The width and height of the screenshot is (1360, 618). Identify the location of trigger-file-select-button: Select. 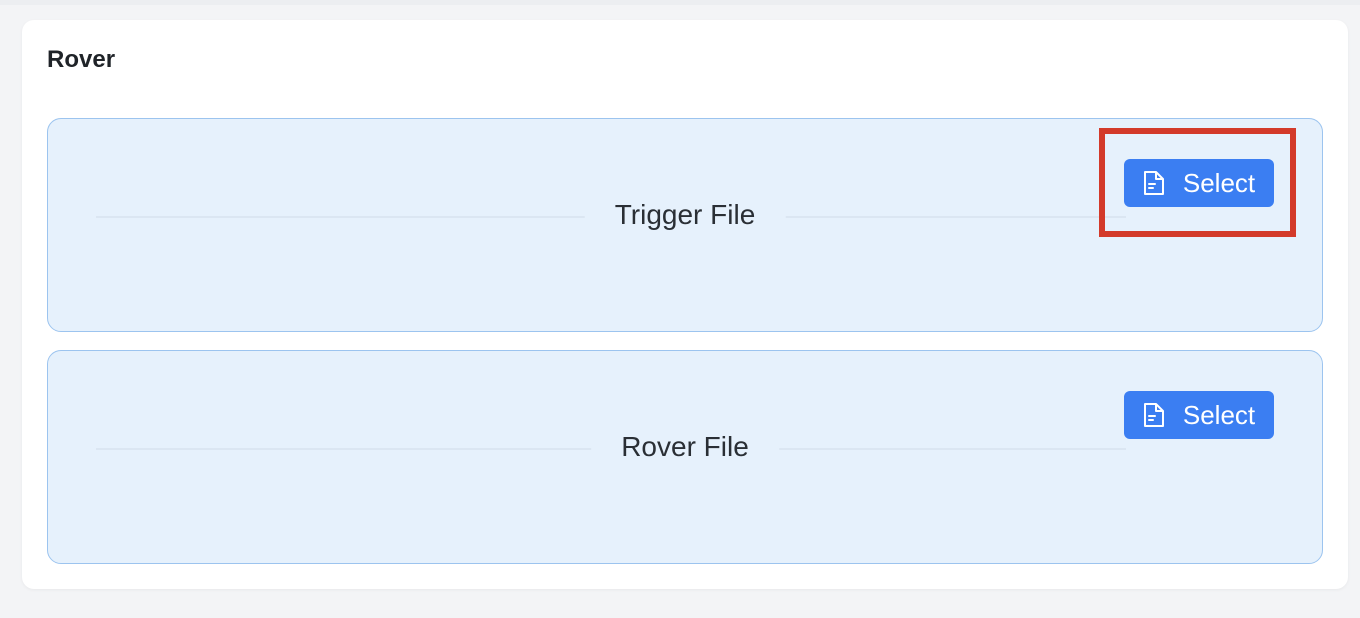
(1199, 183).